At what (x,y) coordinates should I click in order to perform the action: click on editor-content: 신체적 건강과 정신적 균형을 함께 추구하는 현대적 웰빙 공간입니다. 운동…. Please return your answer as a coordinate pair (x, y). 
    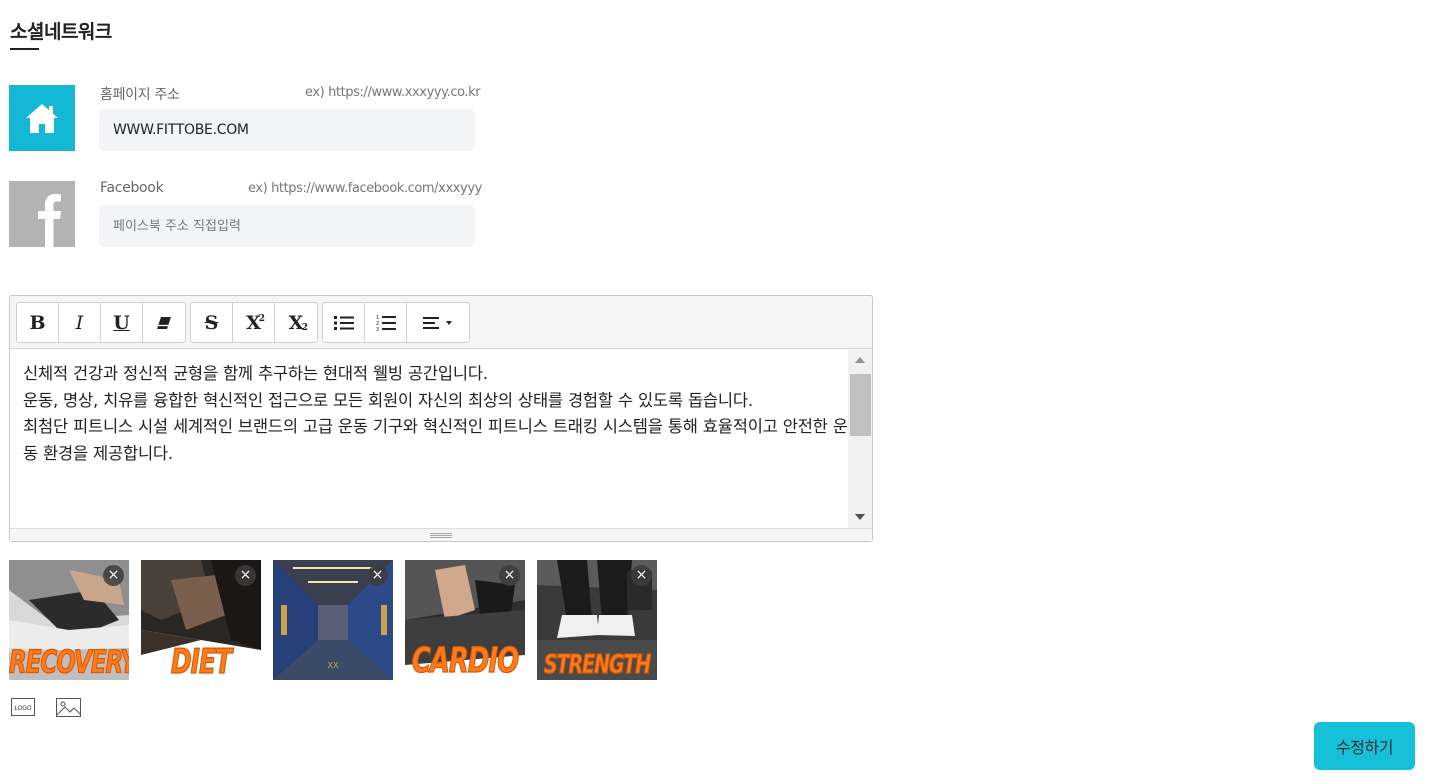
    Looking at the image, I should click on (429, 439).